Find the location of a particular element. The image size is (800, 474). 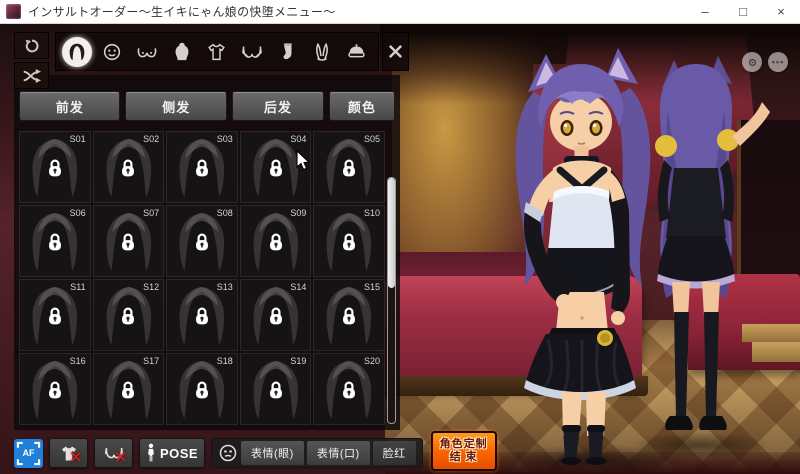

hair-item: S10 is located at coordinates (349, 241).